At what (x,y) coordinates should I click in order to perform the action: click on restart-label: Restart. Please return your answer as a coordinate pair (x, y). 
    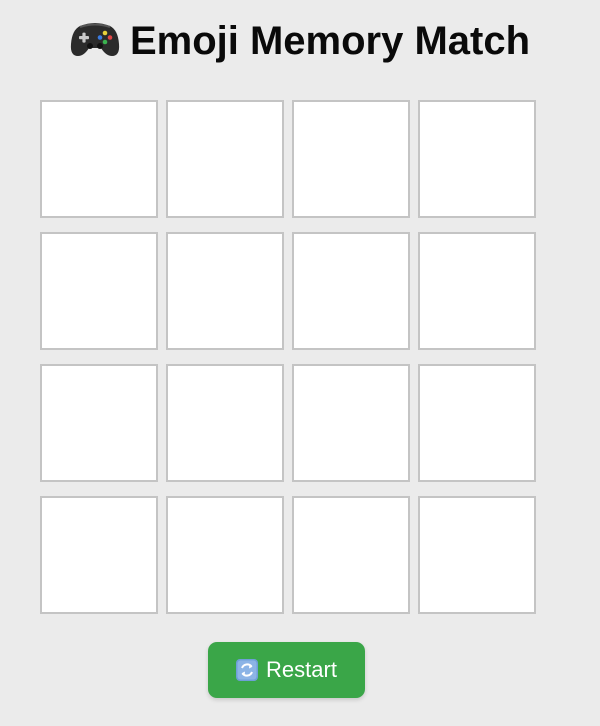
    Looking at the image, I should click on (301, 669).